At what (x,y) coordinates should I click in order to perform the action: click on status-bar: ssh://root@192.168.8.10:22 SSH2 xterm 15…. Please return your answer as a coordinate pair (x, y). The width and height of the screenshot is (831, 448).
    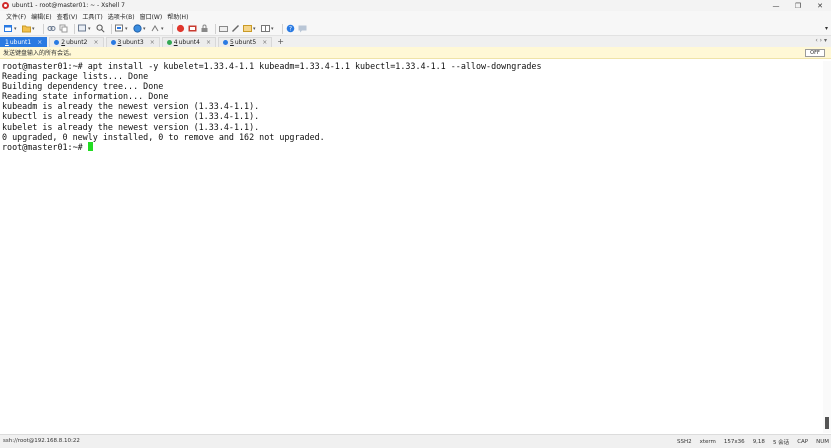
    Looking at the image, I should click on (415, 441).